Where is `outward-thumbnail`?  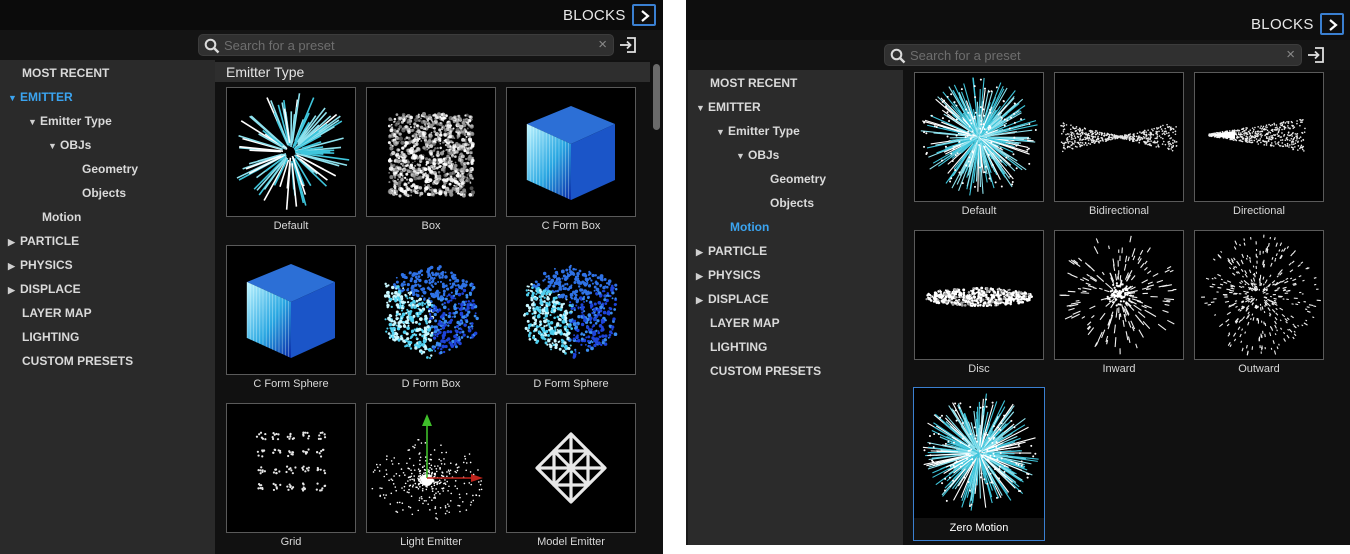 outward-thumbnail is located at coordinates (1261, 295).